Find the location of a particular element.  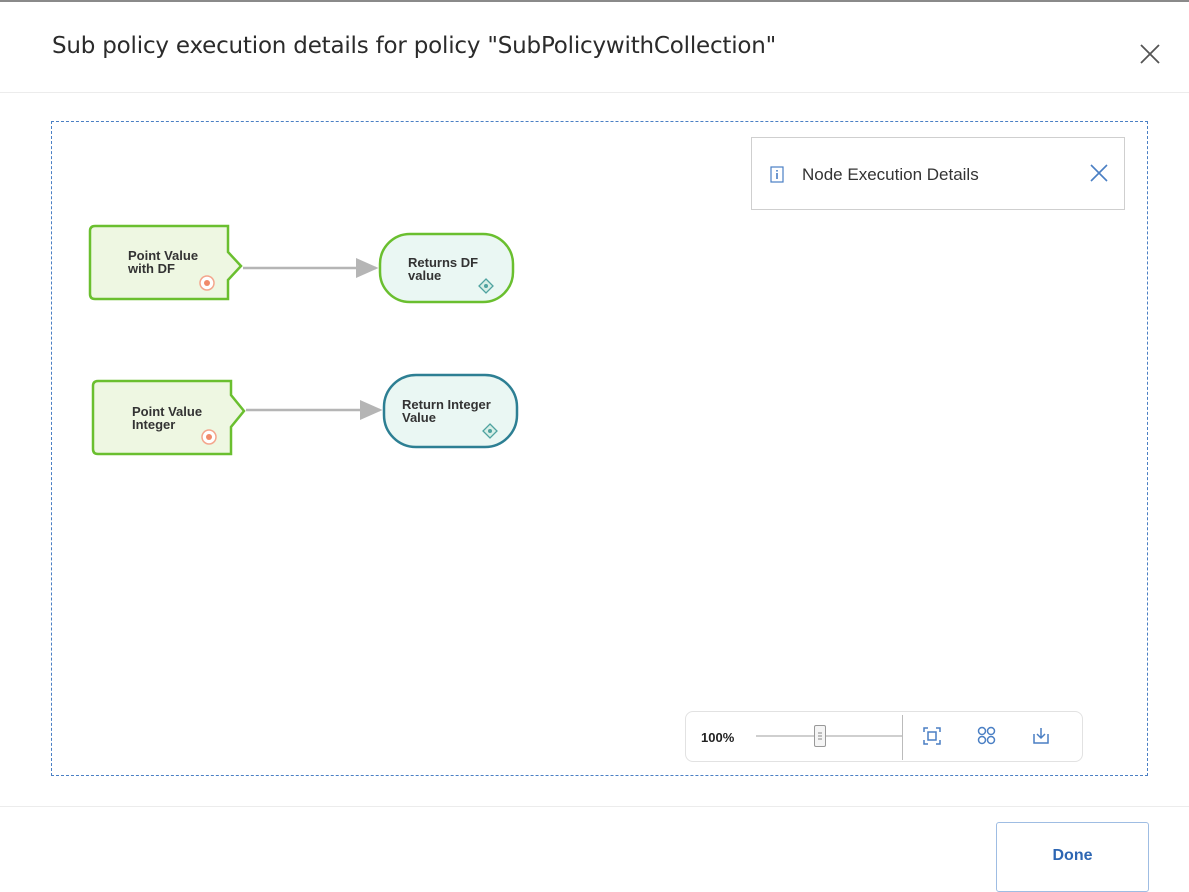

node-execution-details-panel: Node Execution Details is located at coordinates (938, 173).